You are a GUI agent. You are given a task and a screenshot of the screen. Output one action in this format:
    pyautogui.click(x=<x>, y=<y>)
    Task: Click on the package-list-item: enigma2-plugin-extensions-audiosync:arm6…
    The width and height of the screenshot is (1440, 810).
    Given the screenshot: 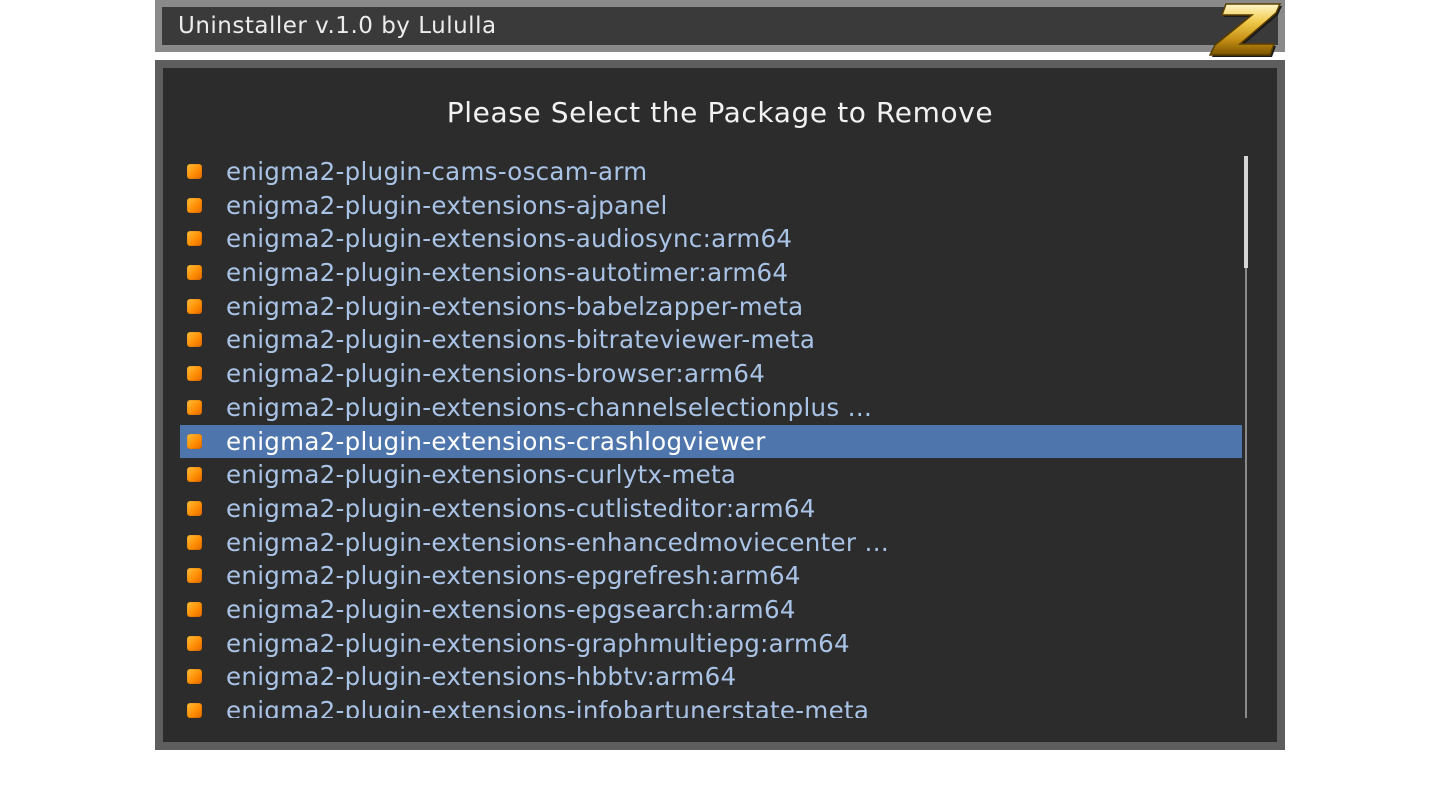 What is the action you would take?
    pyautogui.click(x=711, y=239)
    